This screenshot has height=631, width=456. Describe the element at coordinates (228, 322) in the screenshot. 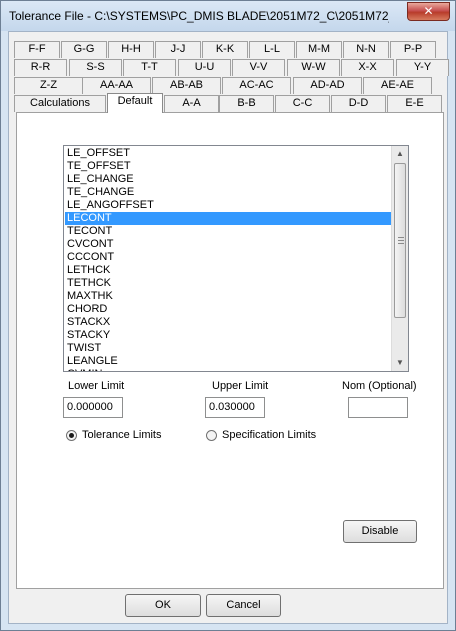

I see `list-item: STACKX` at that location.